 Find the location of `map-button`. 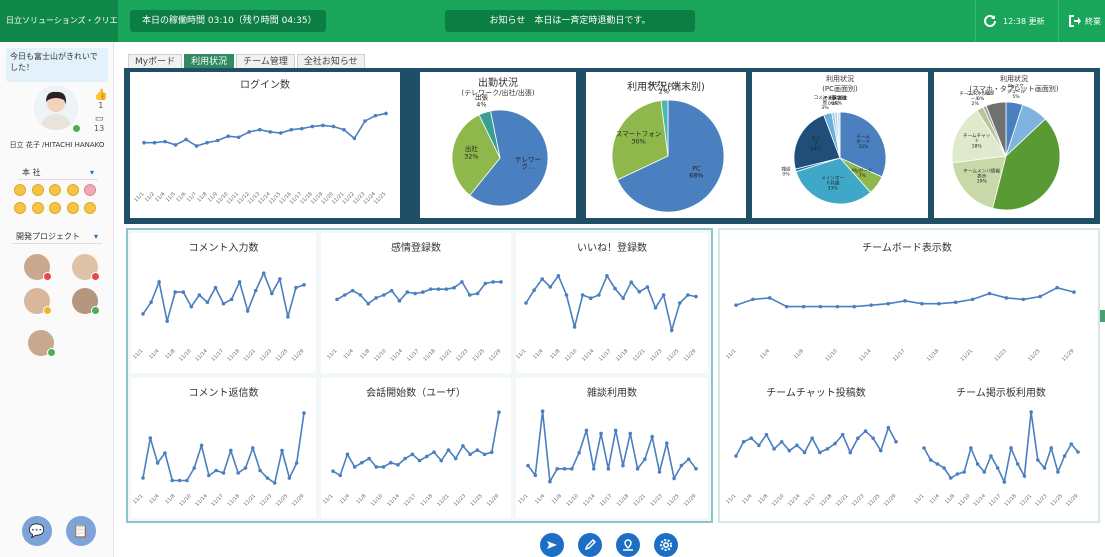

map-button is located at coordinates (628, 545).